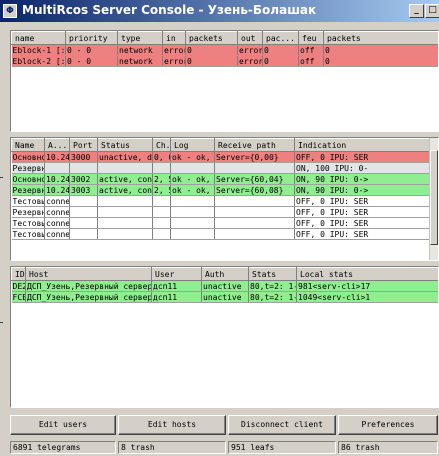 The image size is (439, 456). I want to click on app-icon: Φ, so click(10, 11).